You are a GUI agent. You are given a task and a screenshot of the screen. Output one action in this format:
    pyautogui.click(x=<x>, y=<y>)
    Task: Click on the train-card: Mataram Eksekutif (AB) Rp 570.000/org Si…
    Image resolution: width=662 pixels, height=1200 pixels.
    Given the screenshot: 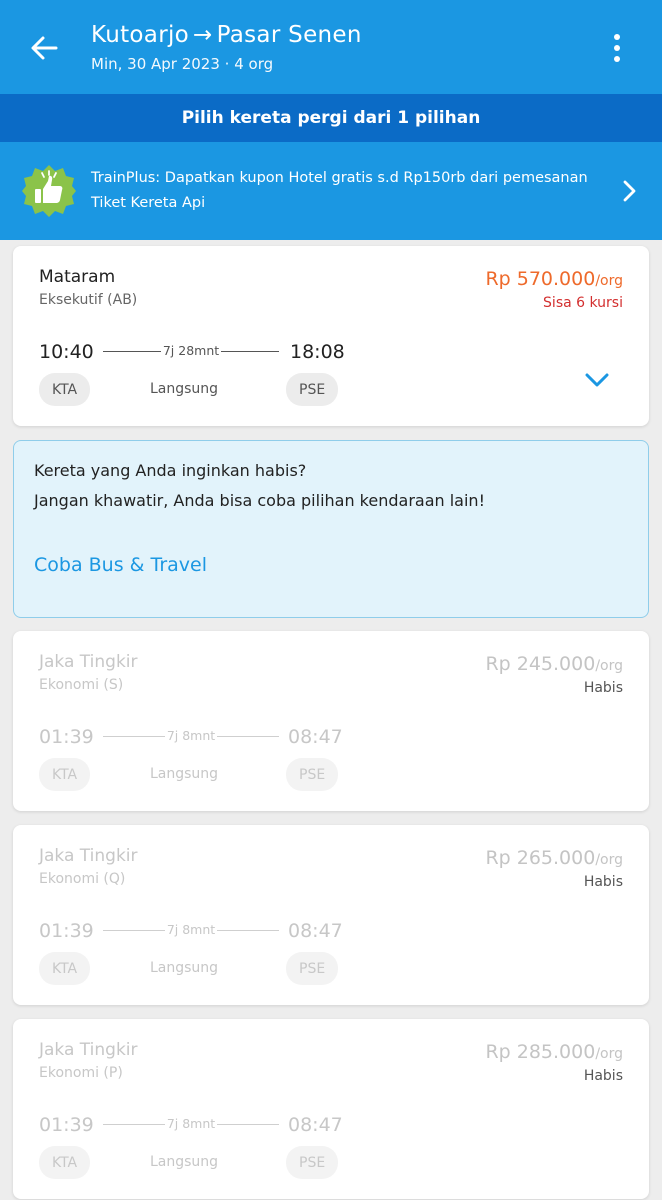 What is the action you would take?
    pyautogui.click(x=331, y=336)
    